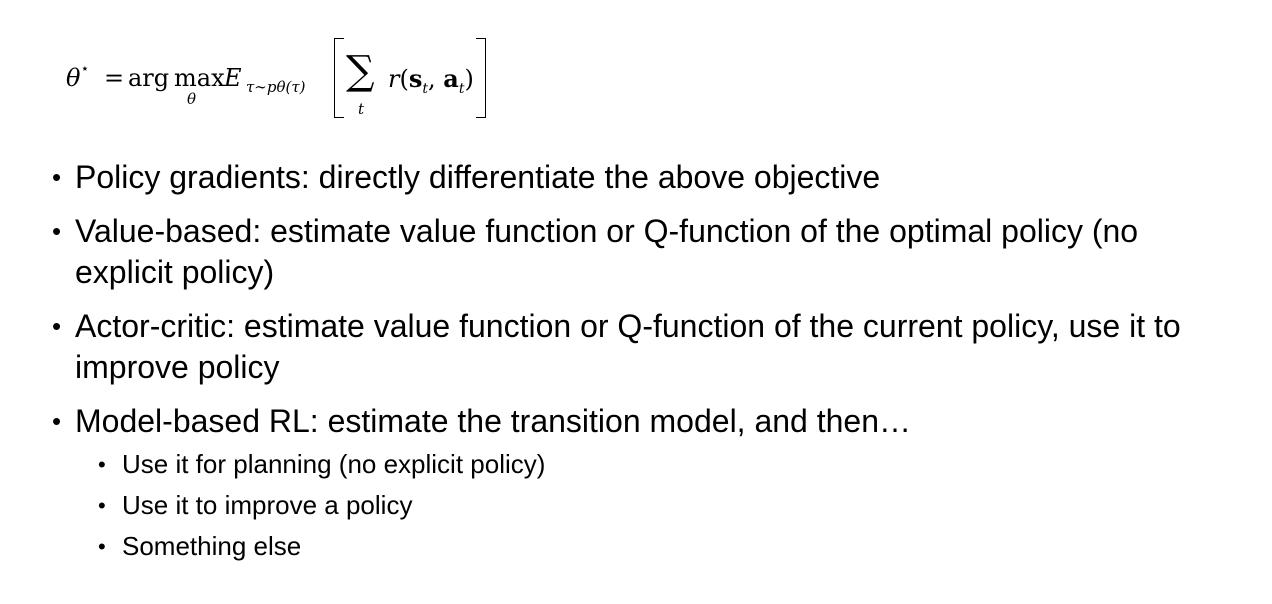  What do you see at coordinates (431, 80) in the screenshot?
I see `reward-term: r(st, at)` at bounding box center [431, 80].